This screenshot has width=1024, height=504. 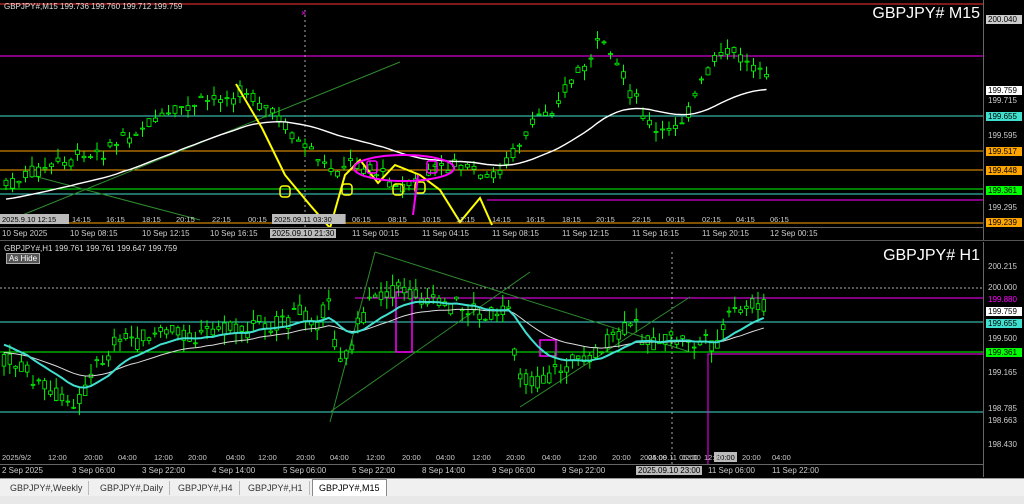 What do you see at coordinates (221, 219) in the screenshot?
I see `grid-time-label: 22:15` at bounding box center [221, 219].